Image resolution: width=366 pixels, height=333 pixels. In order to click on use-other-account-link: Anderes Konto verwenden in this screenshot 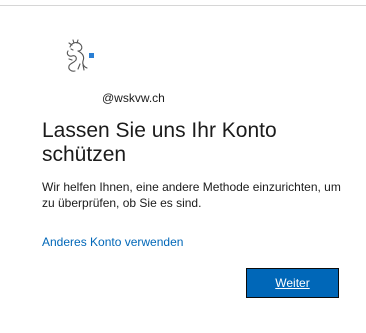, I will do `click(112, 242)`.